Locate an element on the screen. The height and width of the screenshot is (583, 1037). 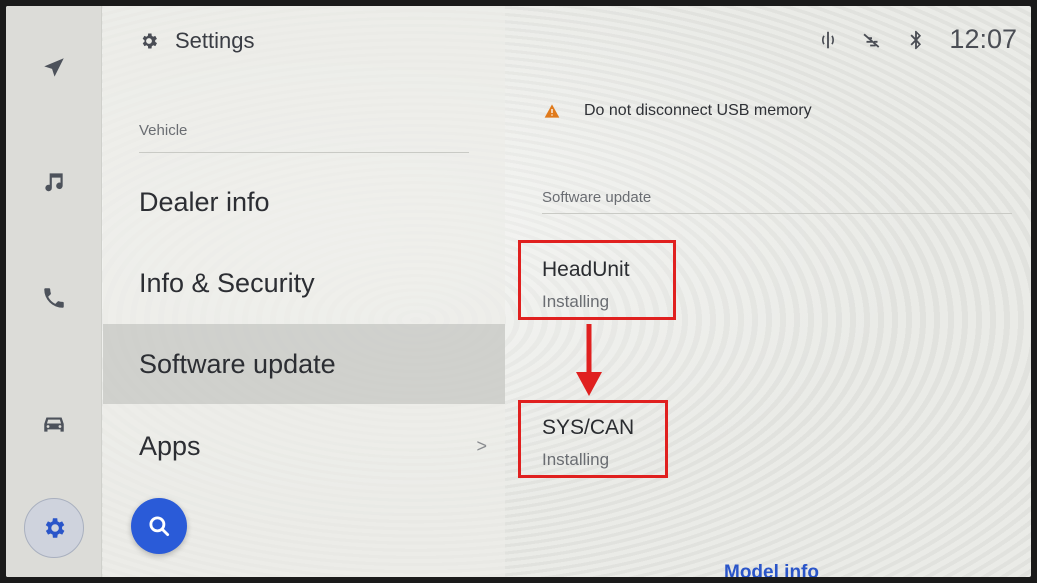
page-title: Settings is located at coordinates (215, 40).